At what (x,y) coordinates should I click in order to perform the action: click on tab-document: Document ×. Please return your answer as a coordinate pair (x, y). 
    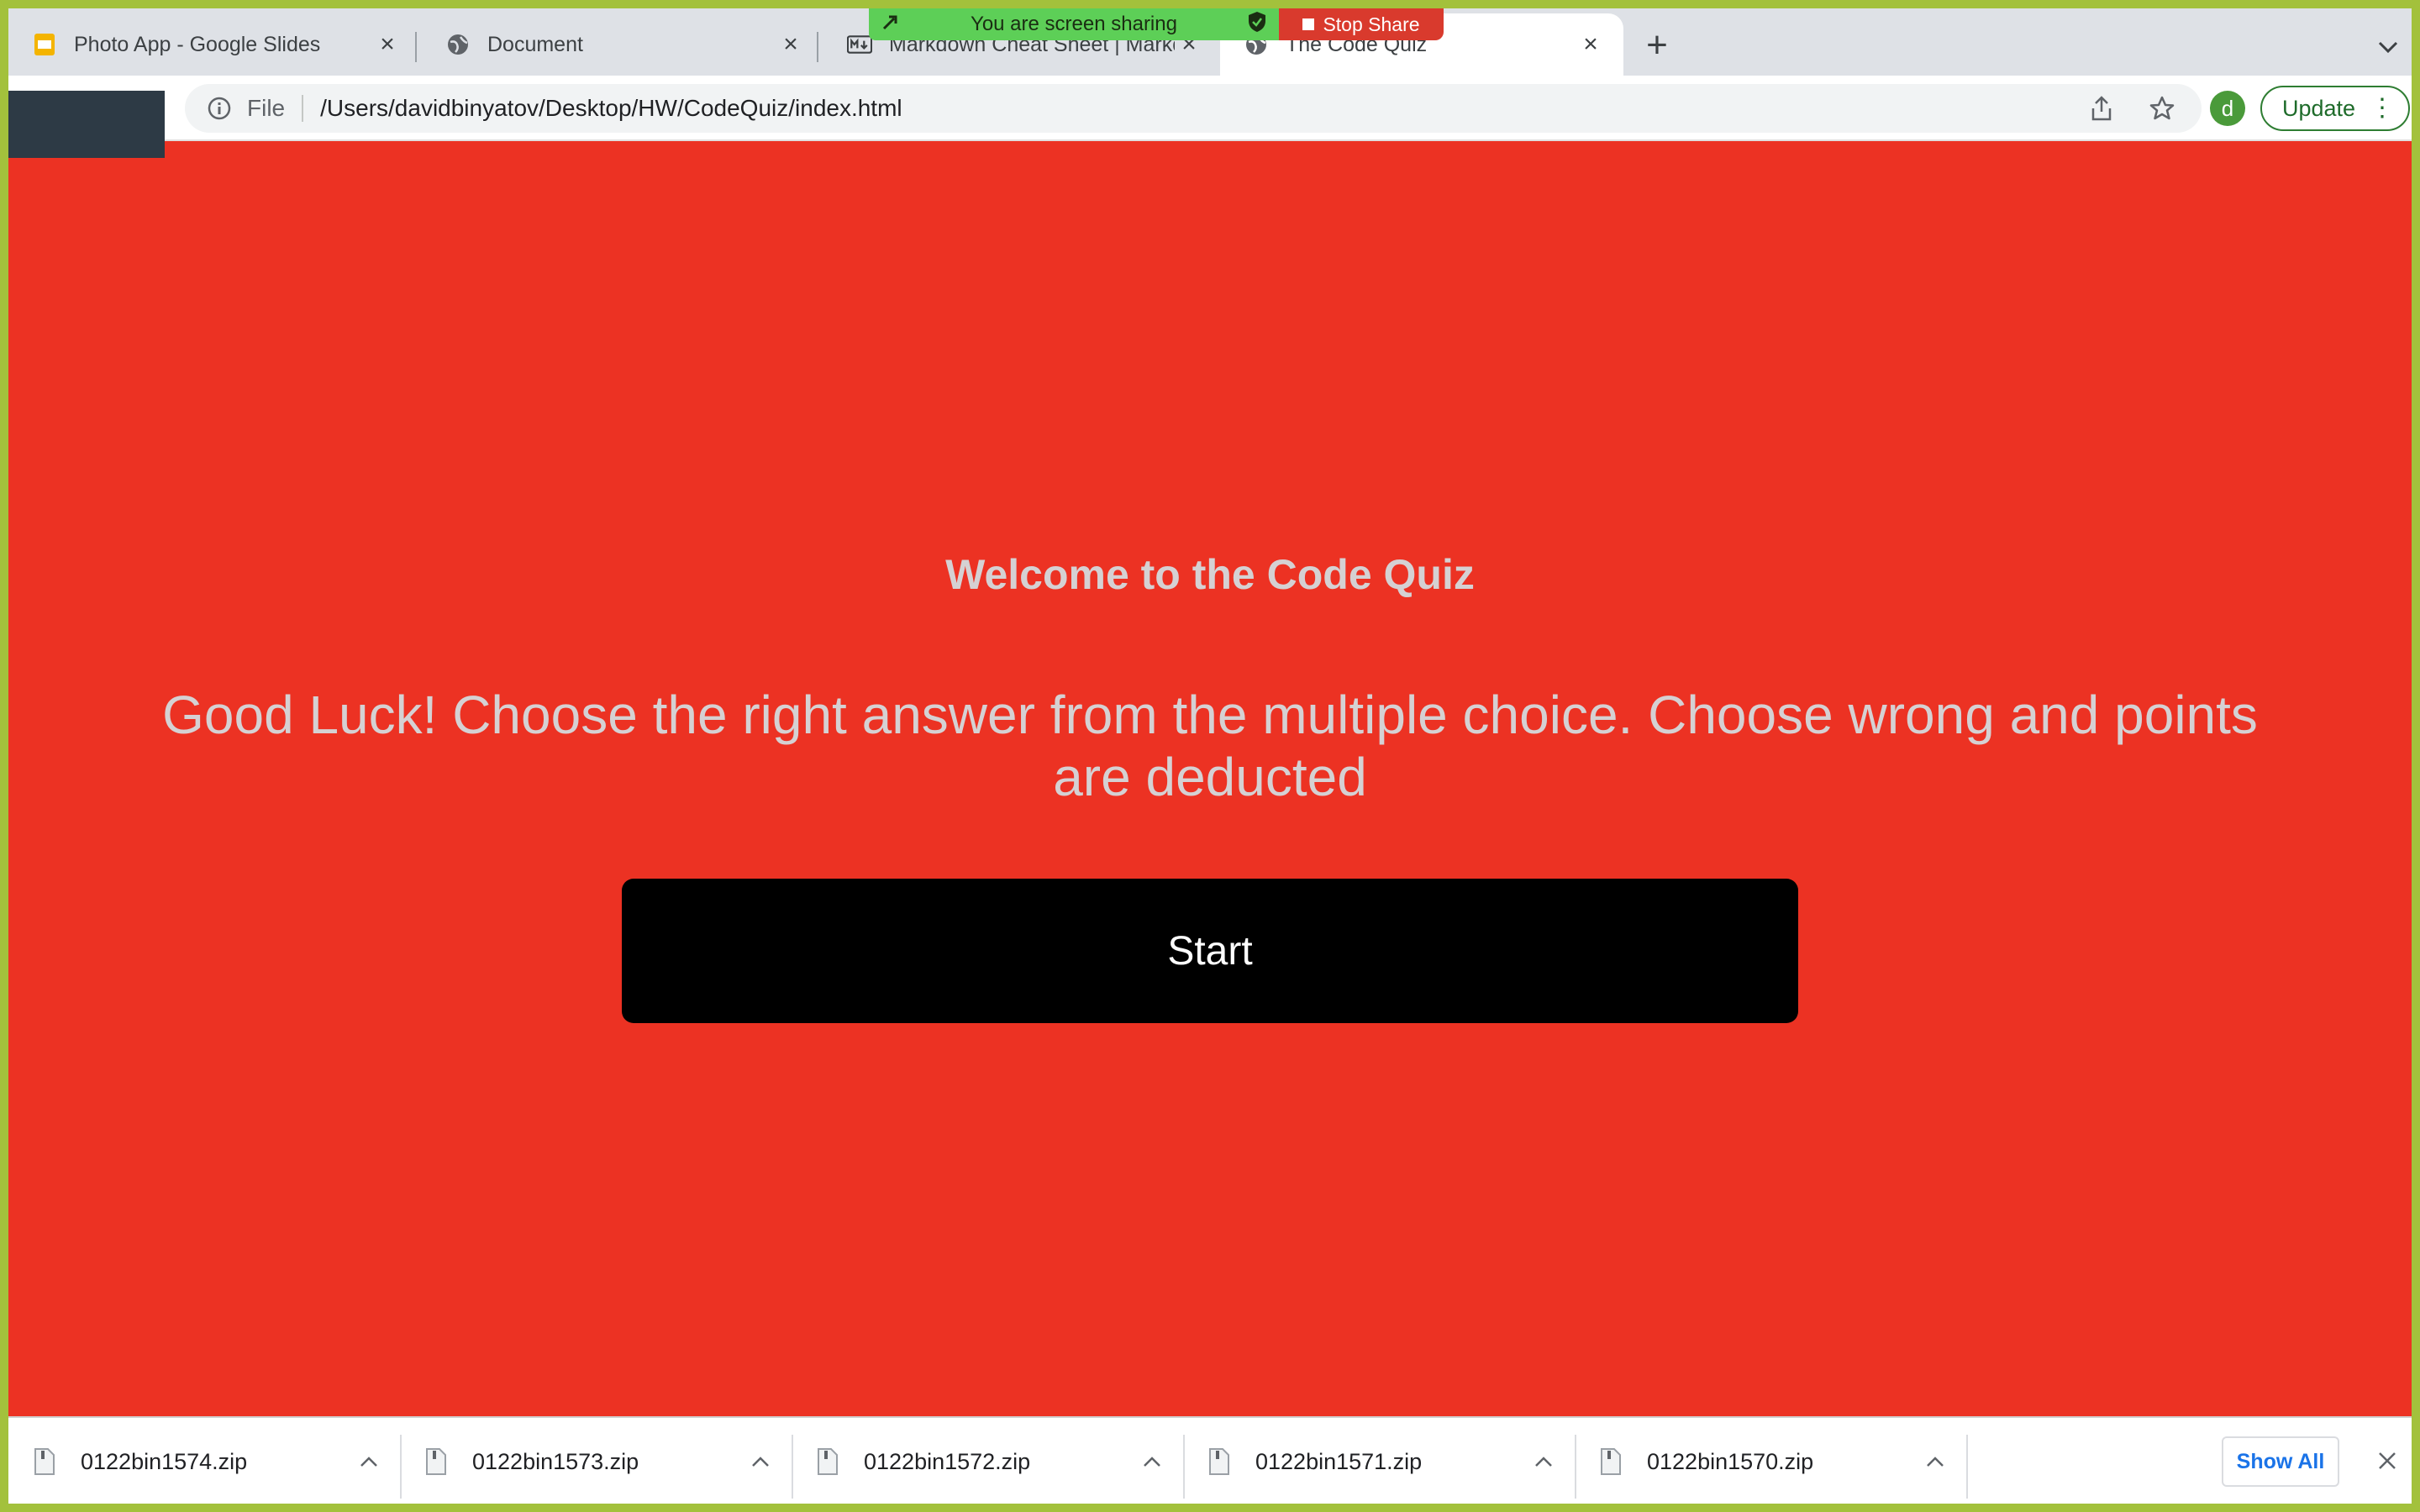
    Looking at the image, I should click on (622, 44).